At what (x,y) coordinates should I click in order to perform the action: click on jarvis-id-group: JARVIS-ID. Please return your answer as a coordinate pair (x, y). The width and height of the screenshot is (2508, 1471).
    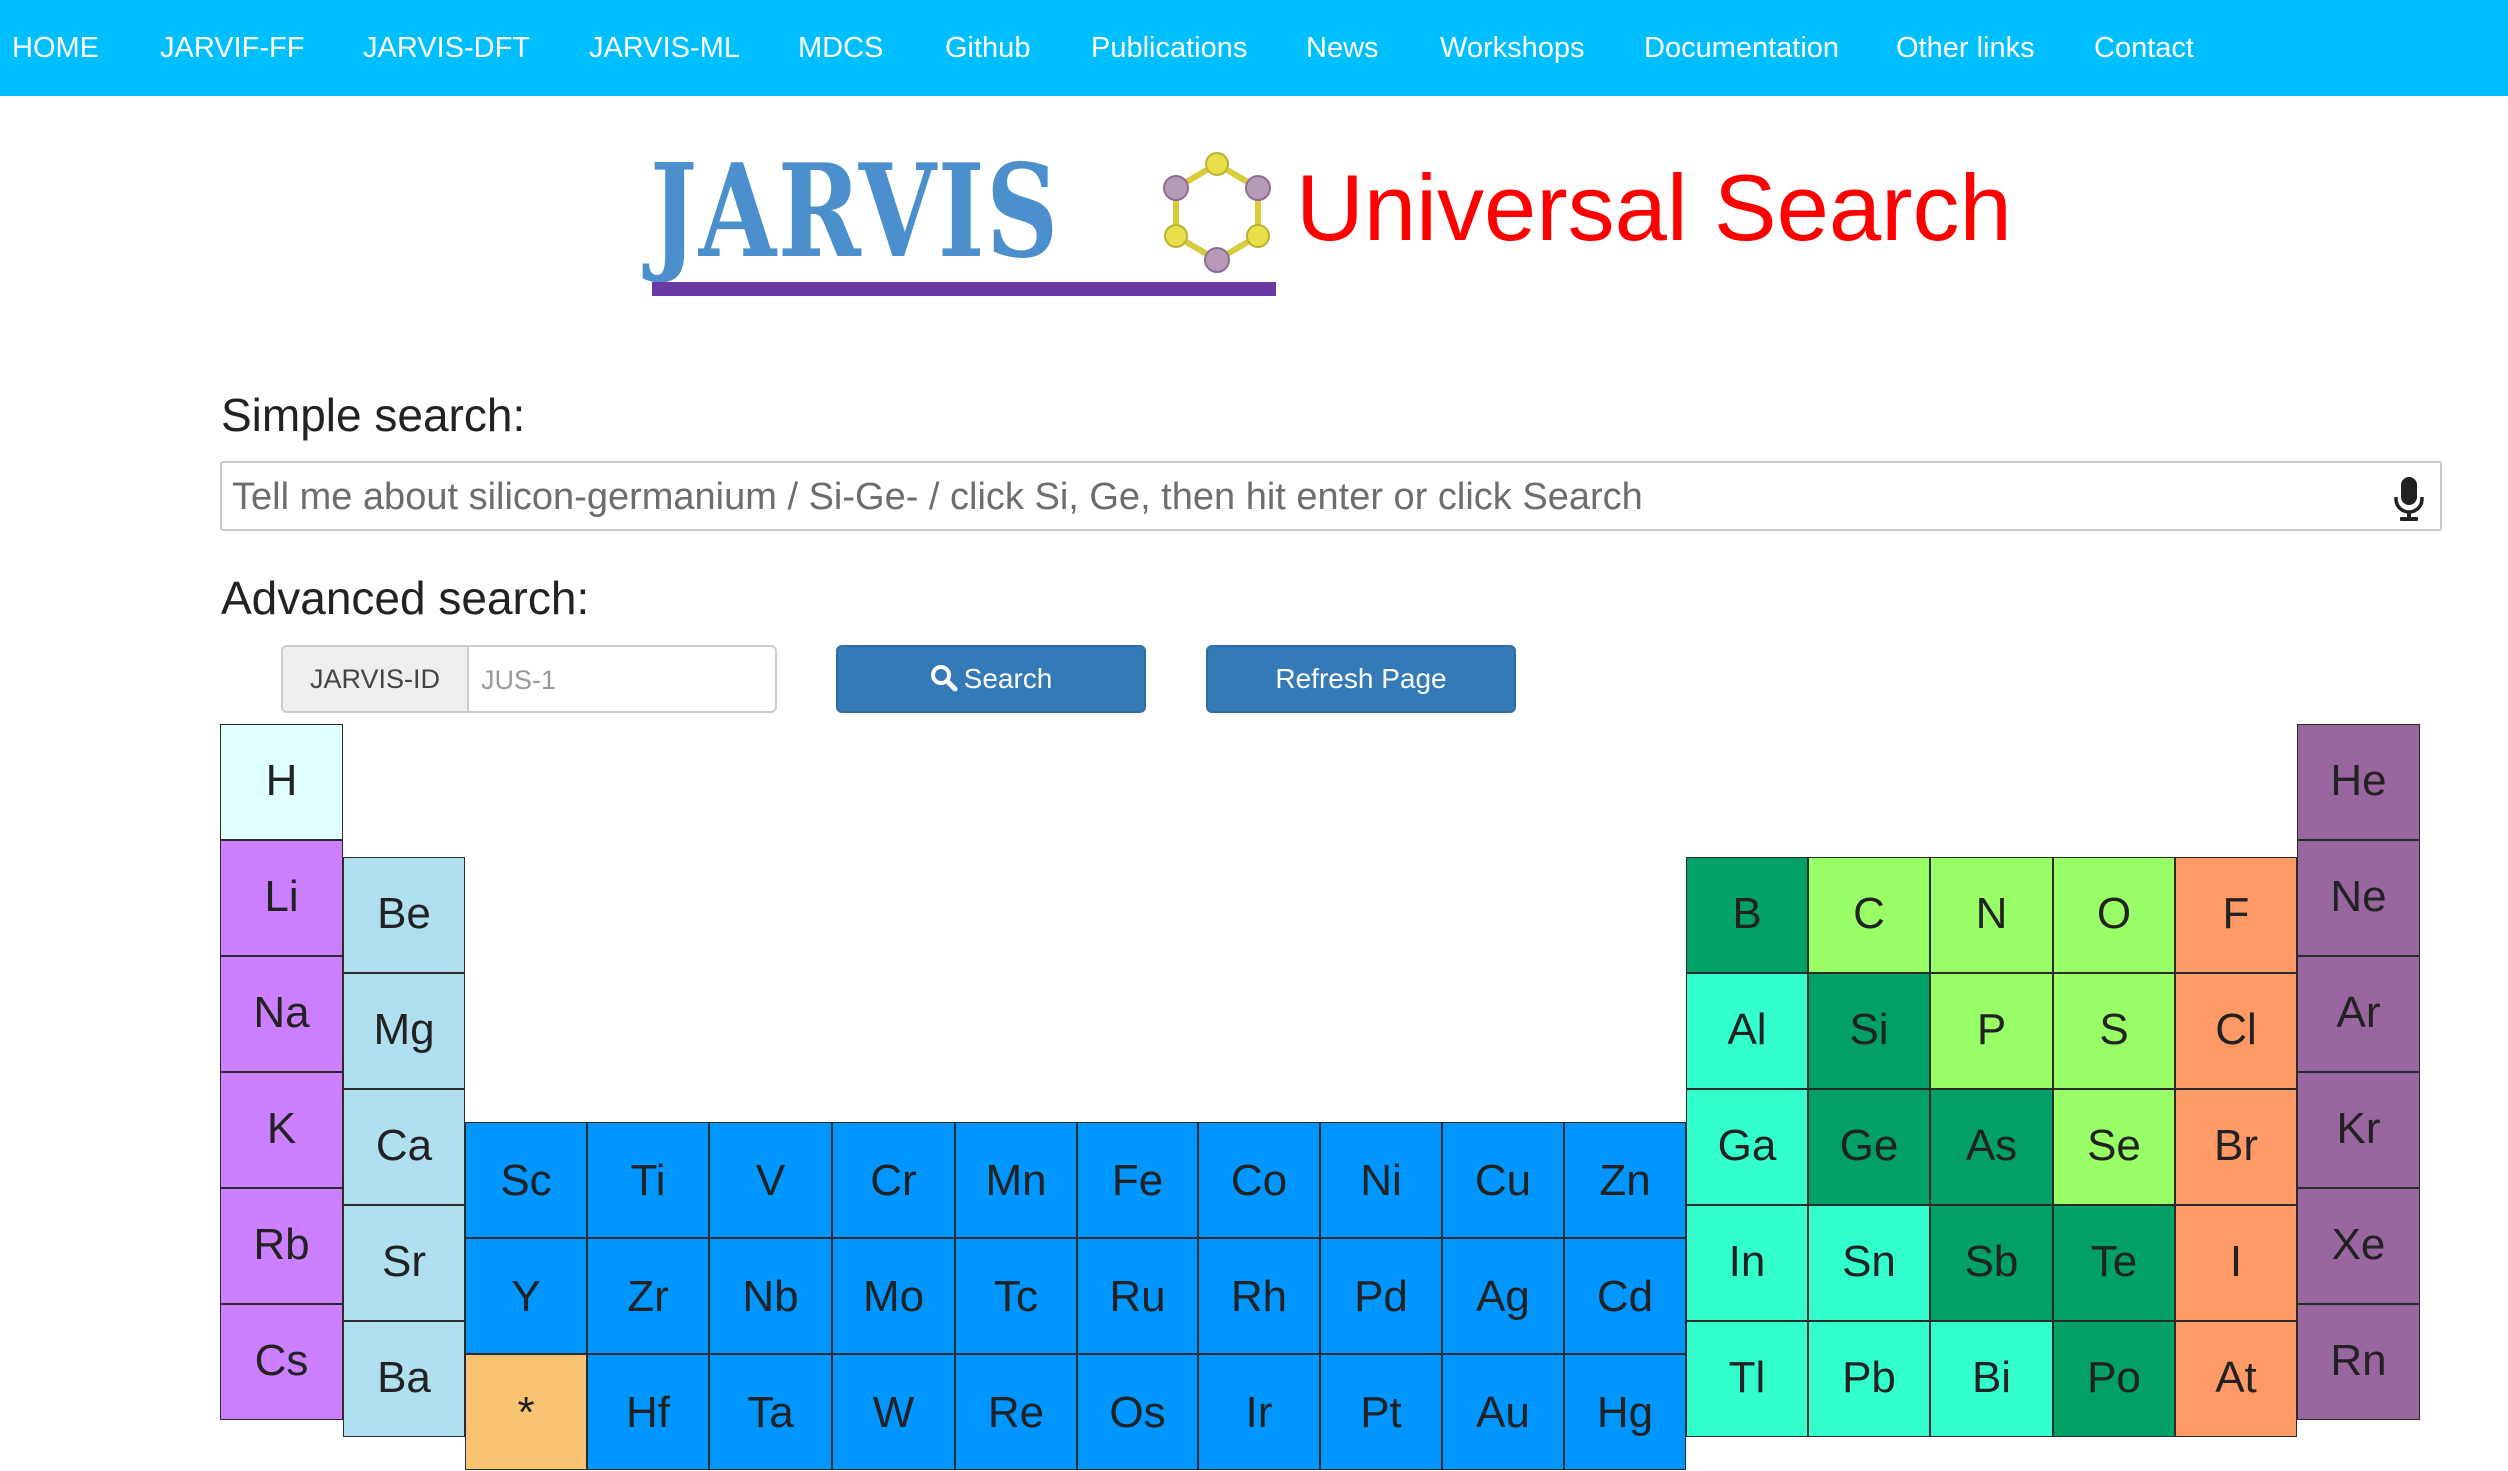
    Looking at the image, I should click on (529, 679).